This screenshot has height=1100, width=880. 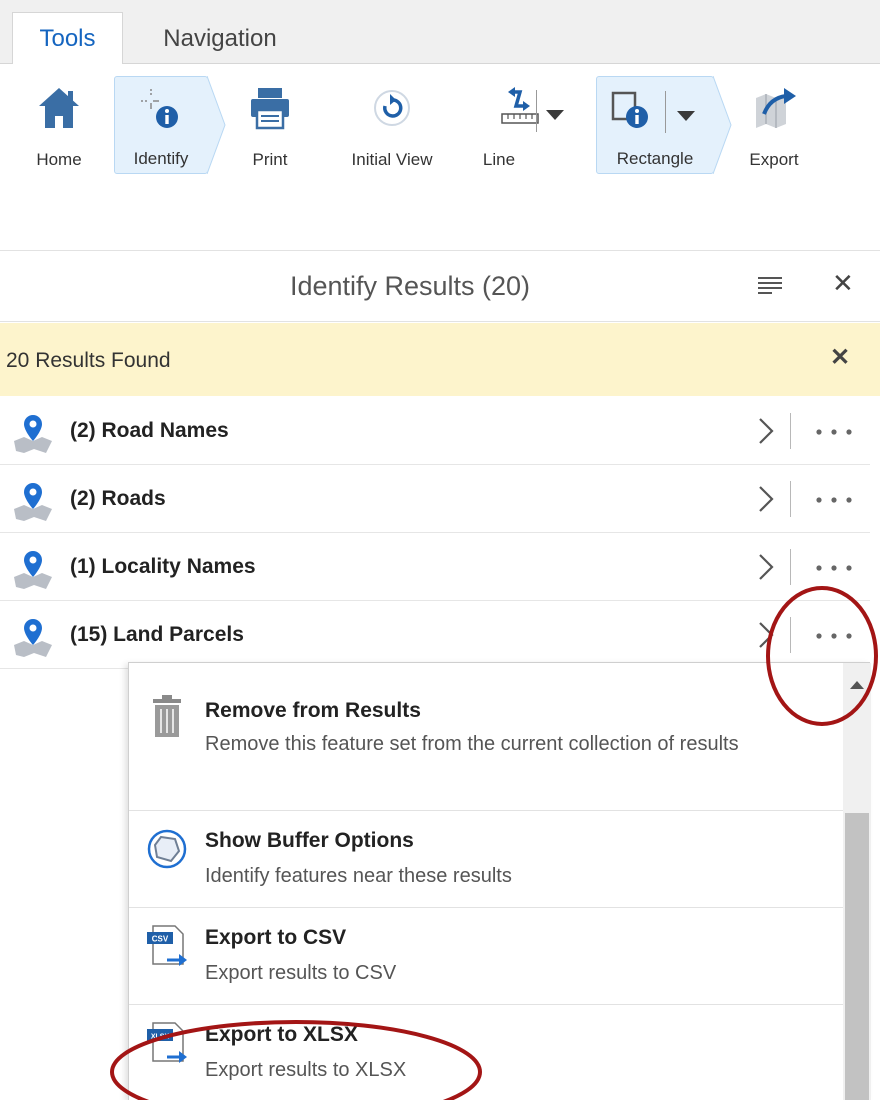 I want to click on banner-close-icon: ✕, so click(x=840, y=357).